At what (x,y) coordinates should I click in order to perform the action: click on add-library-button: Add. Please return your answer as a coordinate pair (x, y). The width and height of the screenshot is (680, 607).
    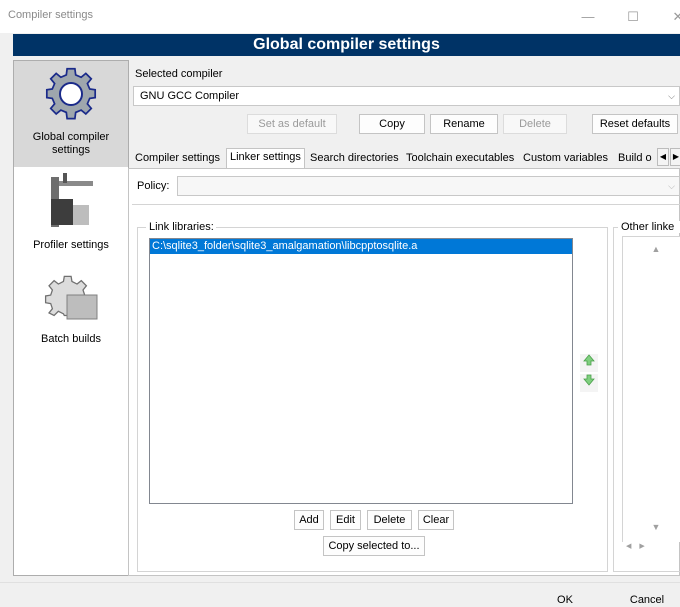
    Looking at the image, I should click on (309, 520).